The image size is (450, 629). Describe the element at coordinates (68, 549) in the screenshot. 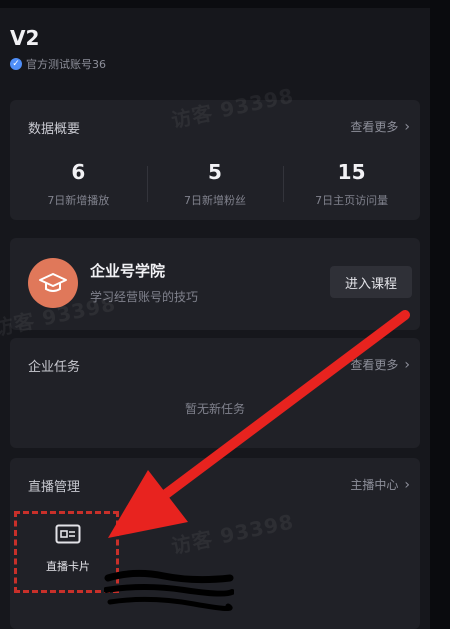

I see `live-card-tile: 直播卡片` at that location.